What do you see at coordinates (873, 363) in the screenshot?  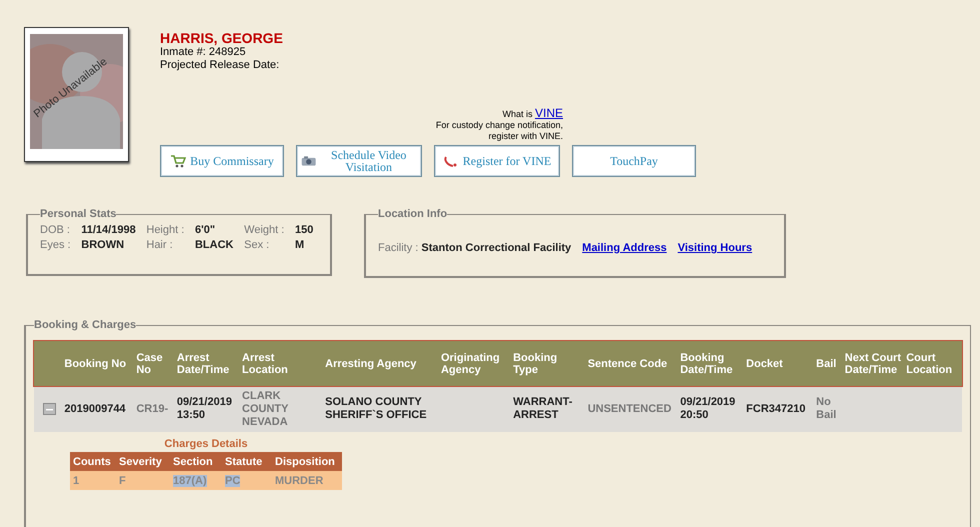 I see `column-header: Next Court Date/Time` at bounding box center [873, 363].